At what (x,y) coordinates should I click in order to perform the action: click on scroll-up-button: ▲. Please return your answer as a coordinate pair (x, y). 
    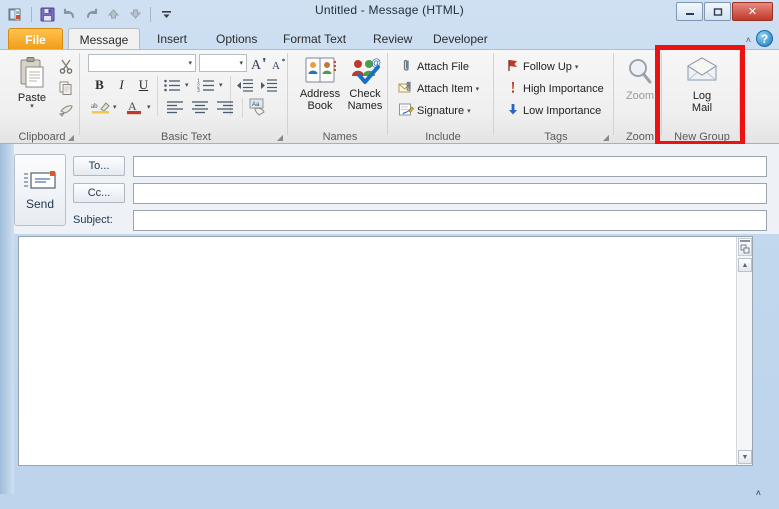
    Looking at the image, I should click on (745, 265).